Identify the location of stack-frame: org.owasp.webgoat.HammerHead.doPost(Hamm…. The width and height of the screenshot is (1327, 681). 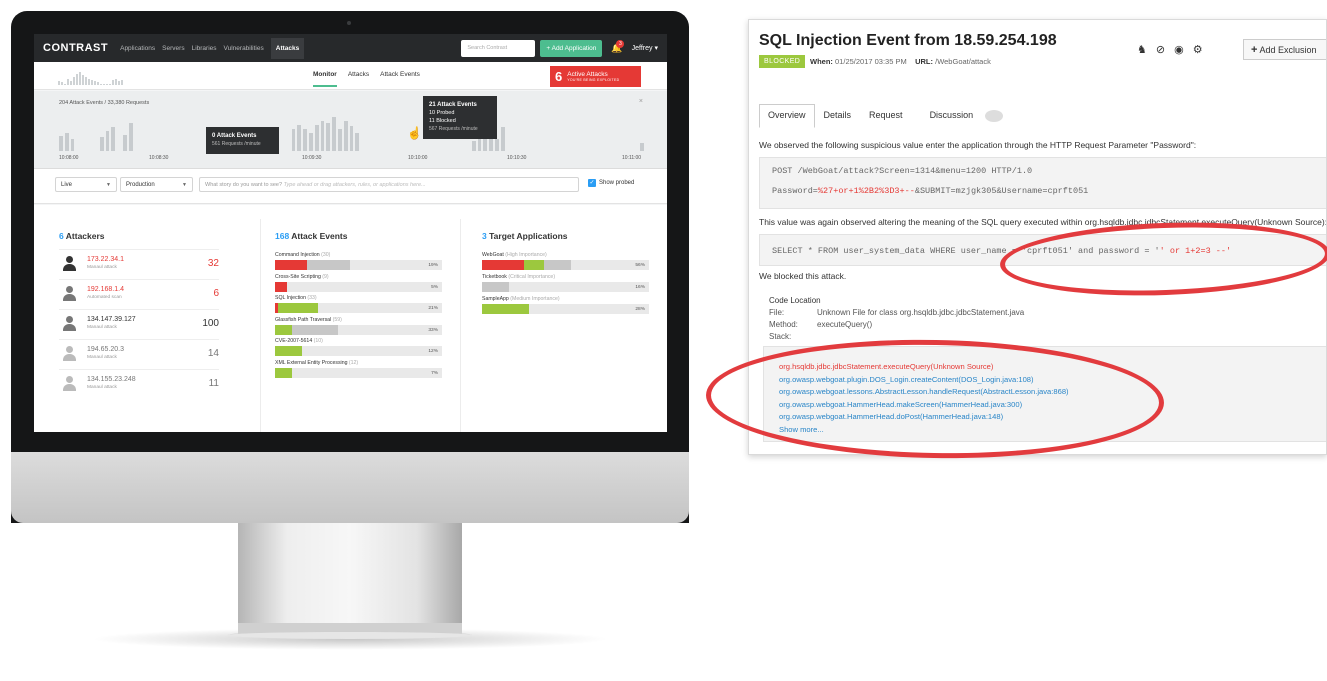
(1050, 417).